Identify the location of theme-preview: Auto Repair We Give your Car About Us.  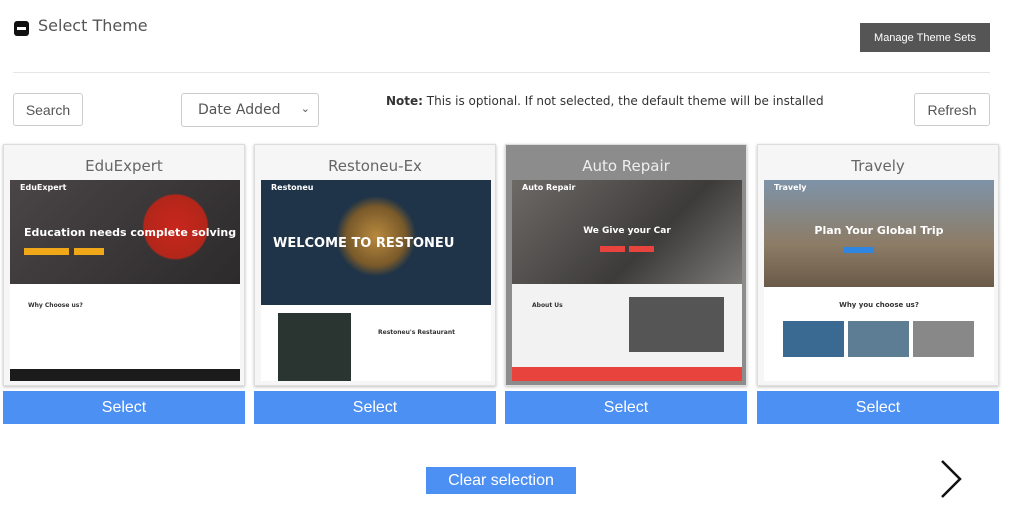
(627, 280).